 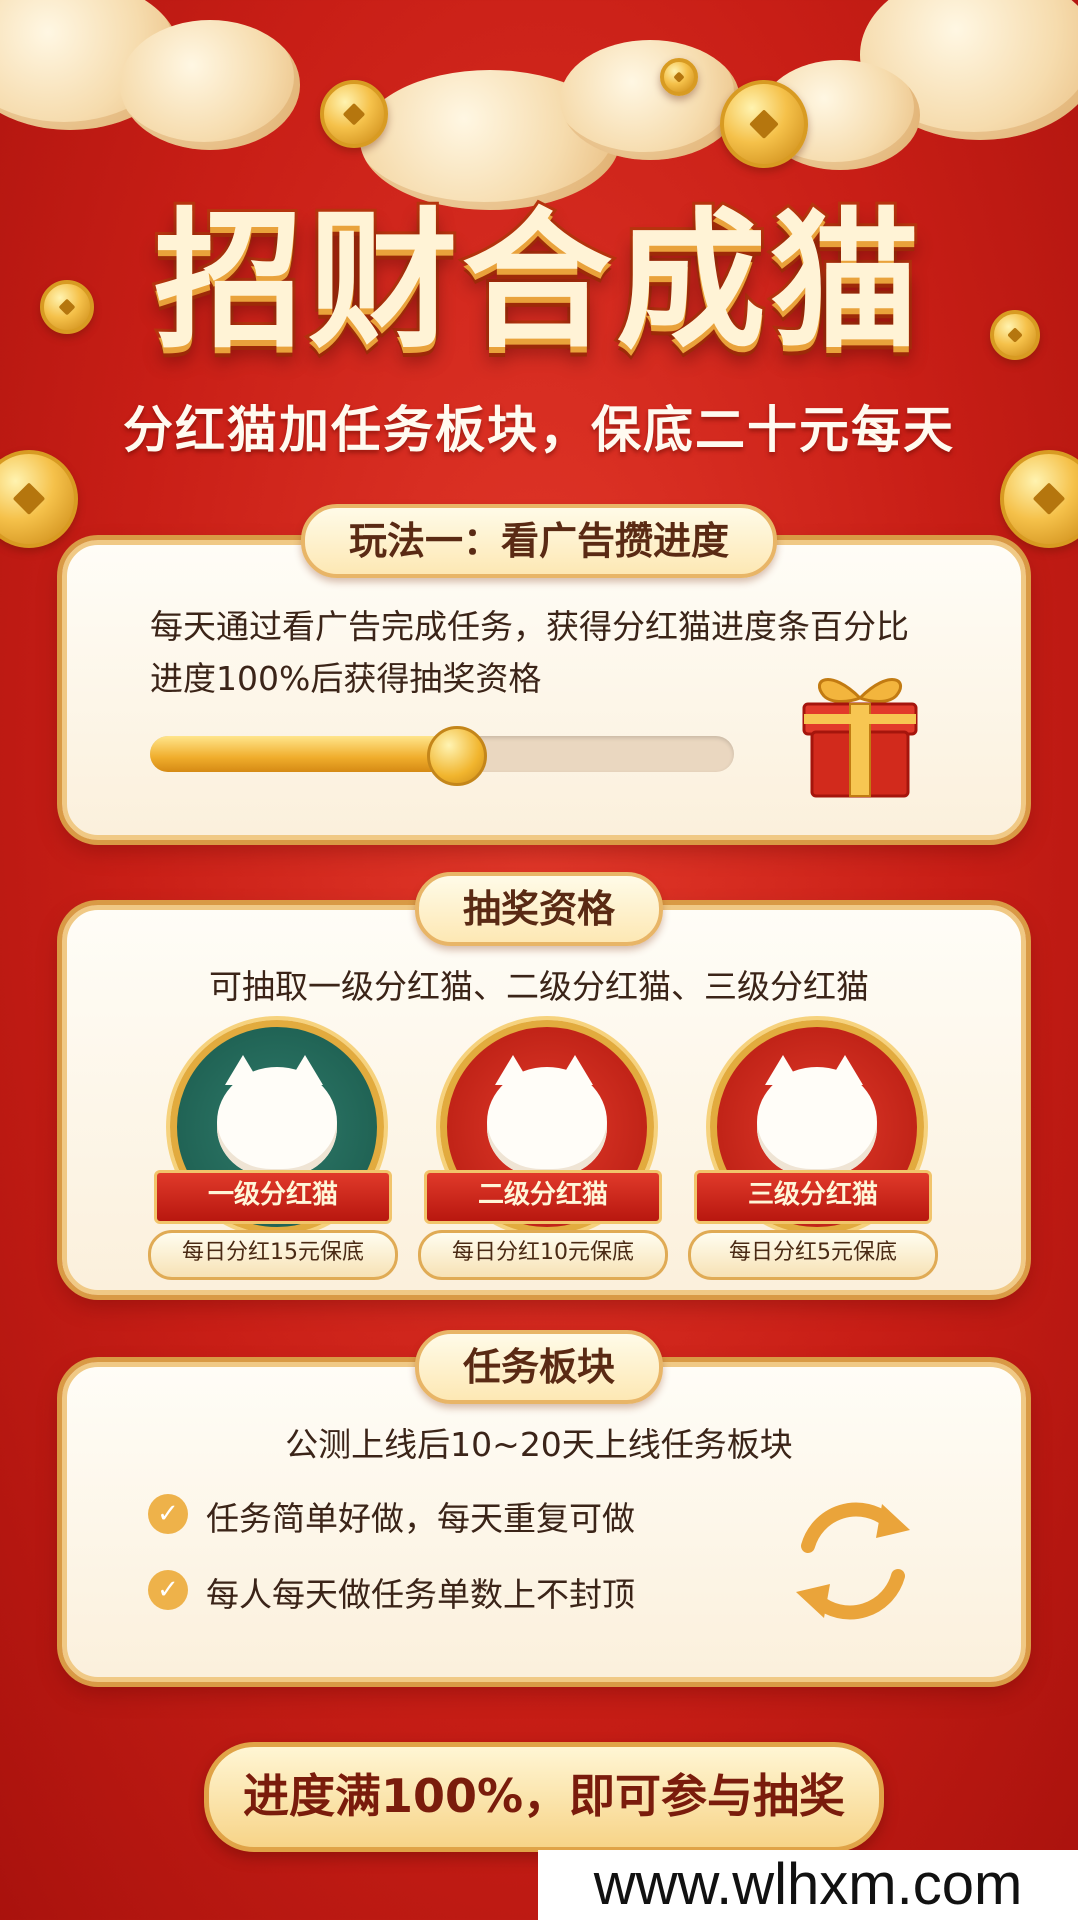 I want to click on join-lottery-button: 进度满100%，即可参与抽奖, so click(x=544, y=1797).